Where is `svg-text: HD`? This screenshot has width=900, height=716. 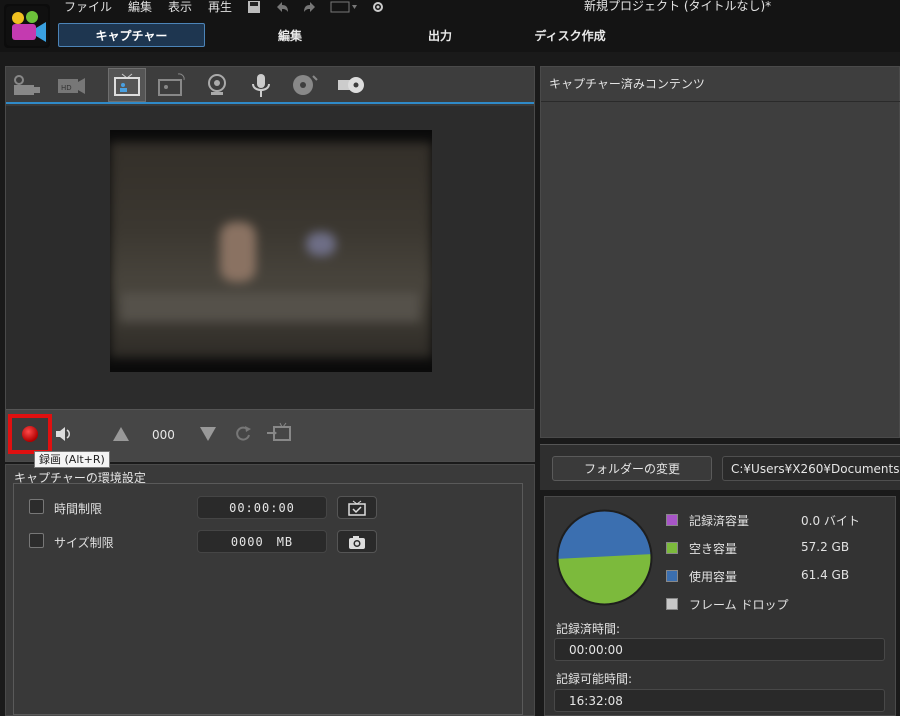 svg-text: HD is located at coordinates (66, 88).